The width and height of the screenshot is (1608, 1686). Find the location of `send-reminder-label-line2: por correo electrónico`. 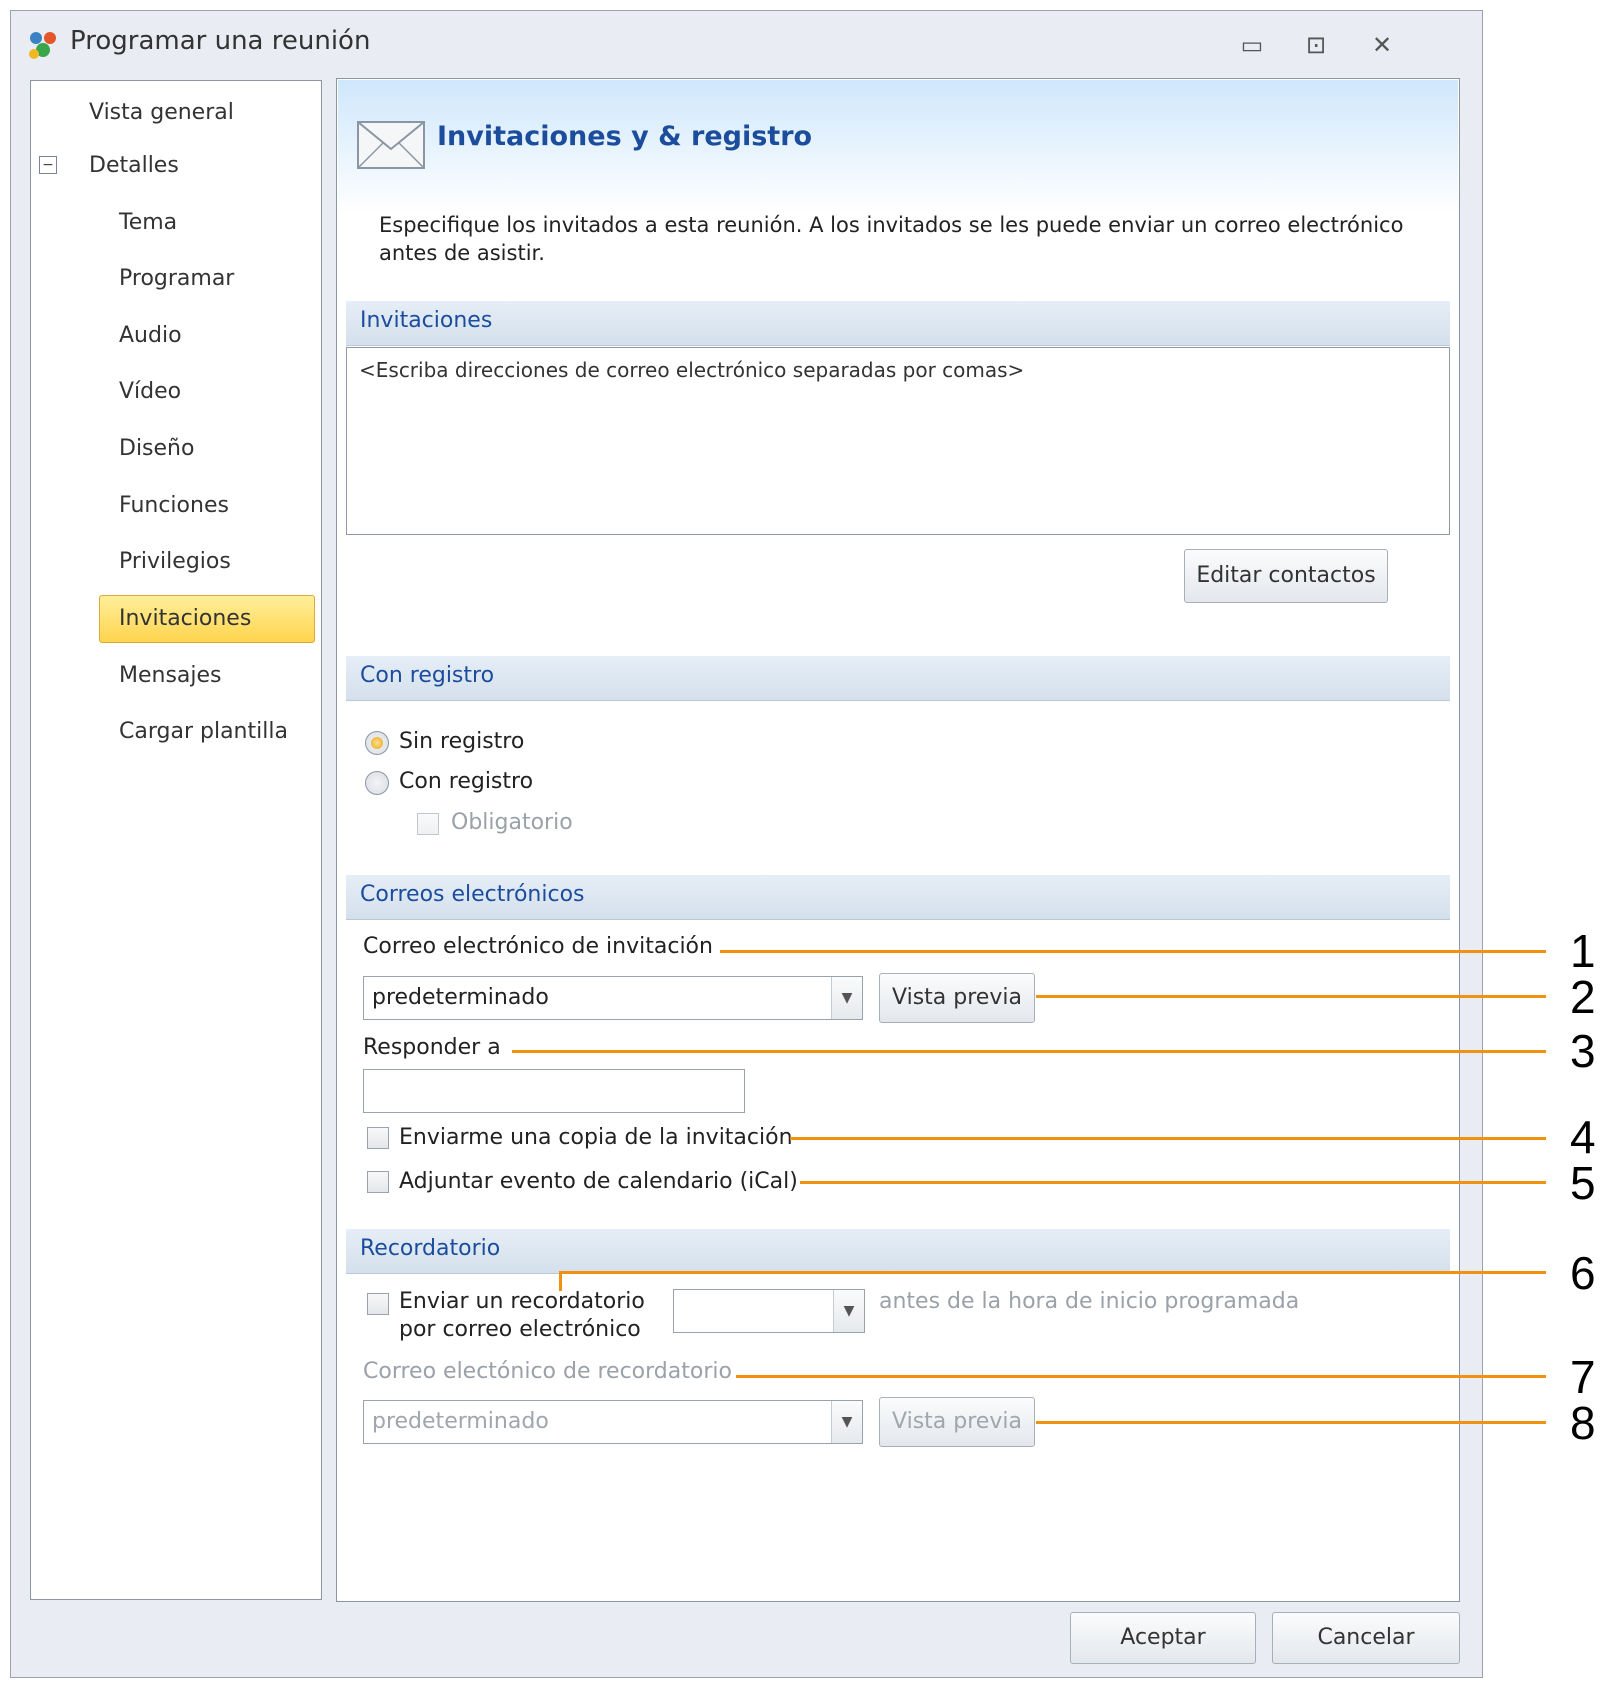

send-reminder-label-line2: por correo electrónico is located at coordinates (520, 1329).